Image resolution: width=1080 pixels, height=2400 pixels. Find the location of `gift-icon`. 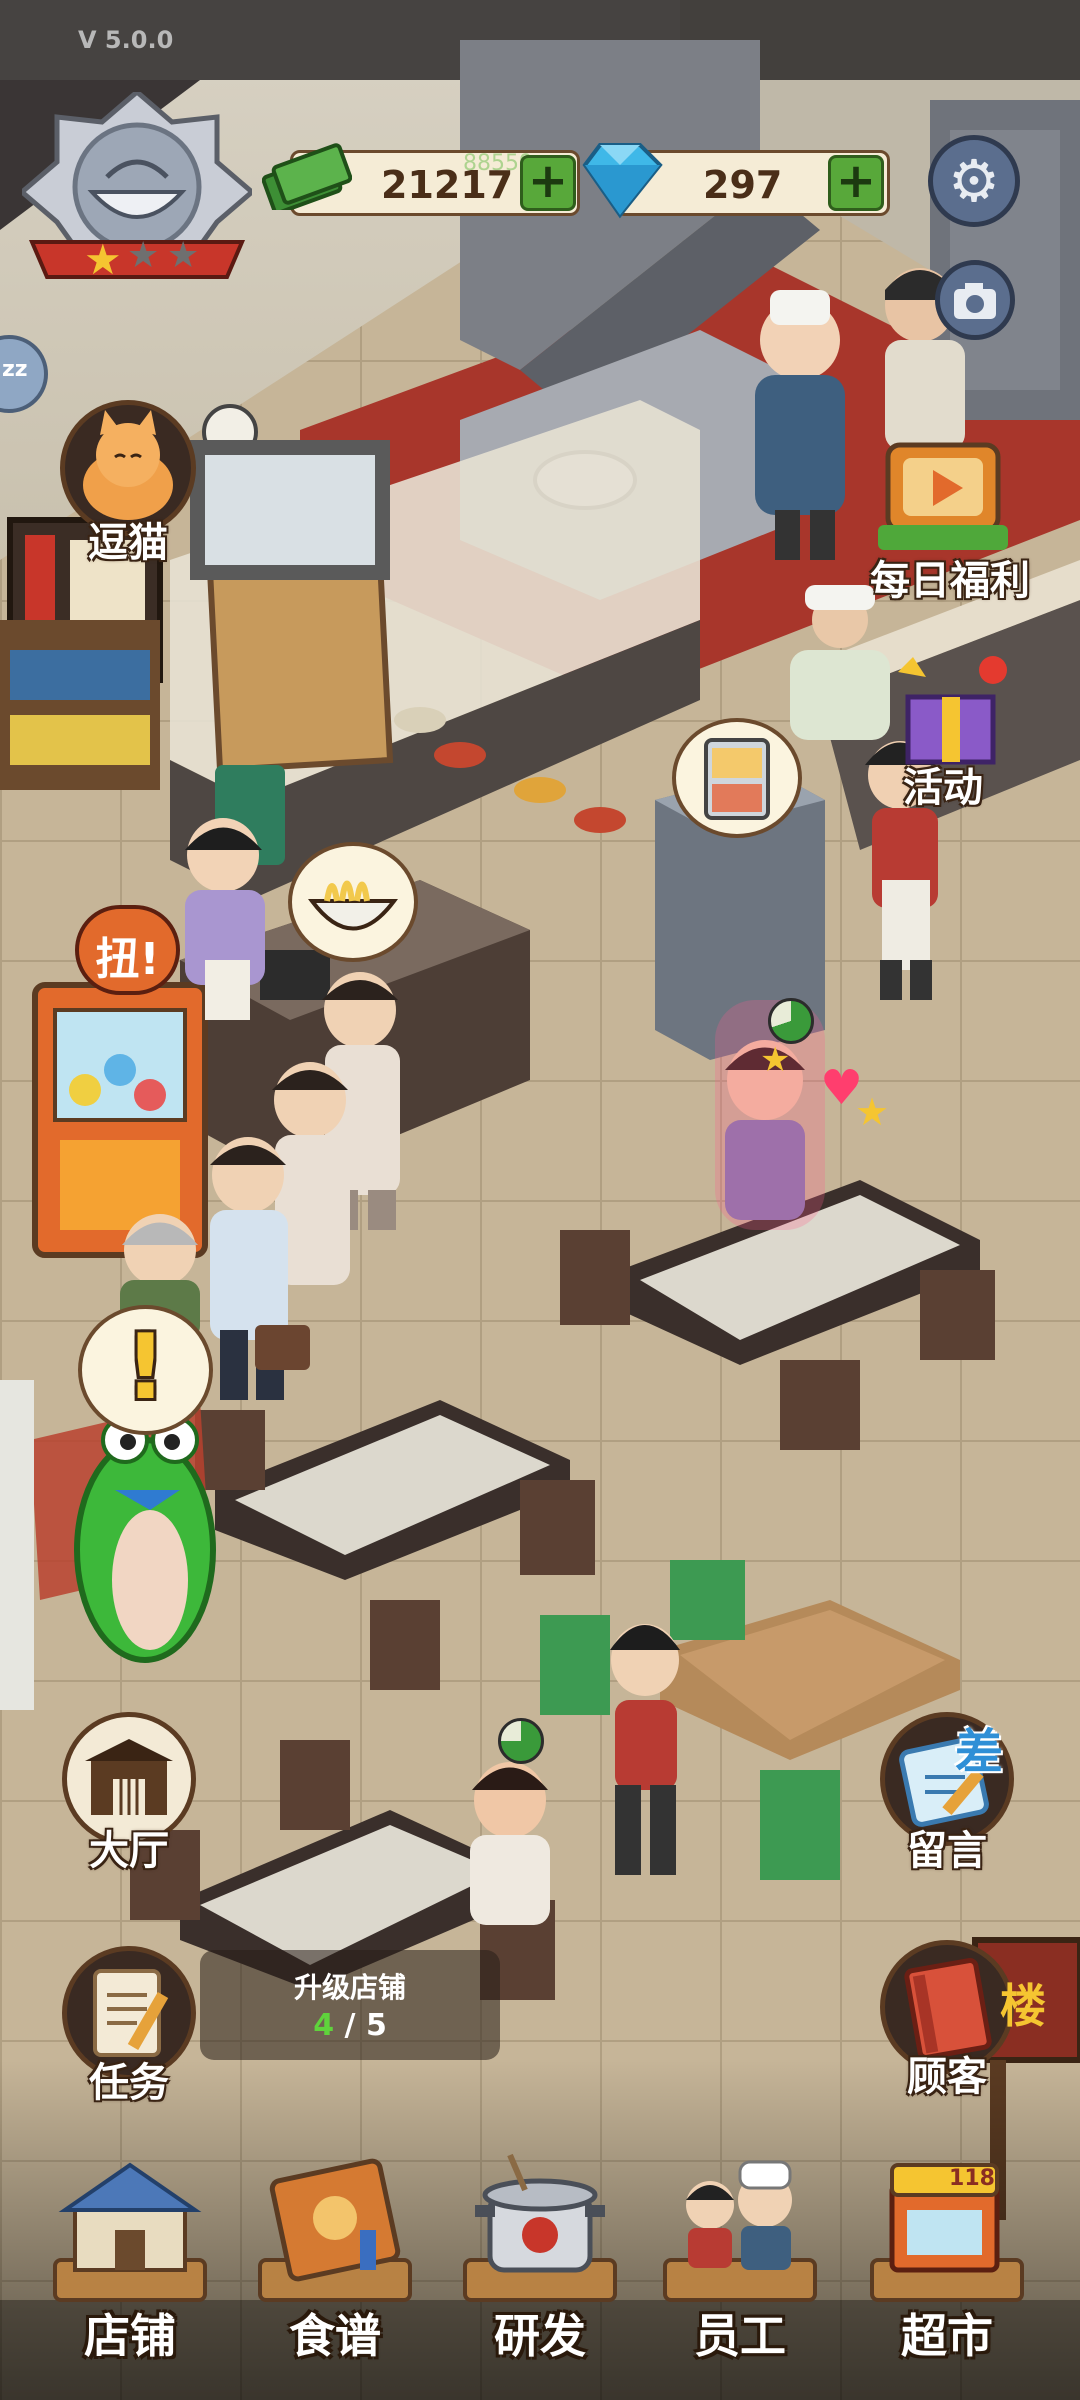

gift-icon is located at coordinates (952, 710).